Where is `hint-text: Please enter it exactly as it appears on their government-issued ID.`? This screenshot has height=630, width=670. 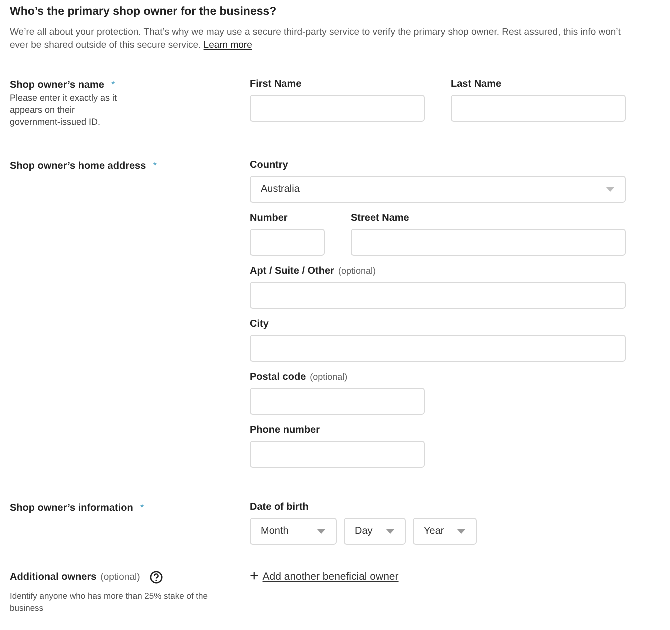
hint-text: Please enter it exactly as it appears on their government-issued ID. is located at coordinates (64, 110).